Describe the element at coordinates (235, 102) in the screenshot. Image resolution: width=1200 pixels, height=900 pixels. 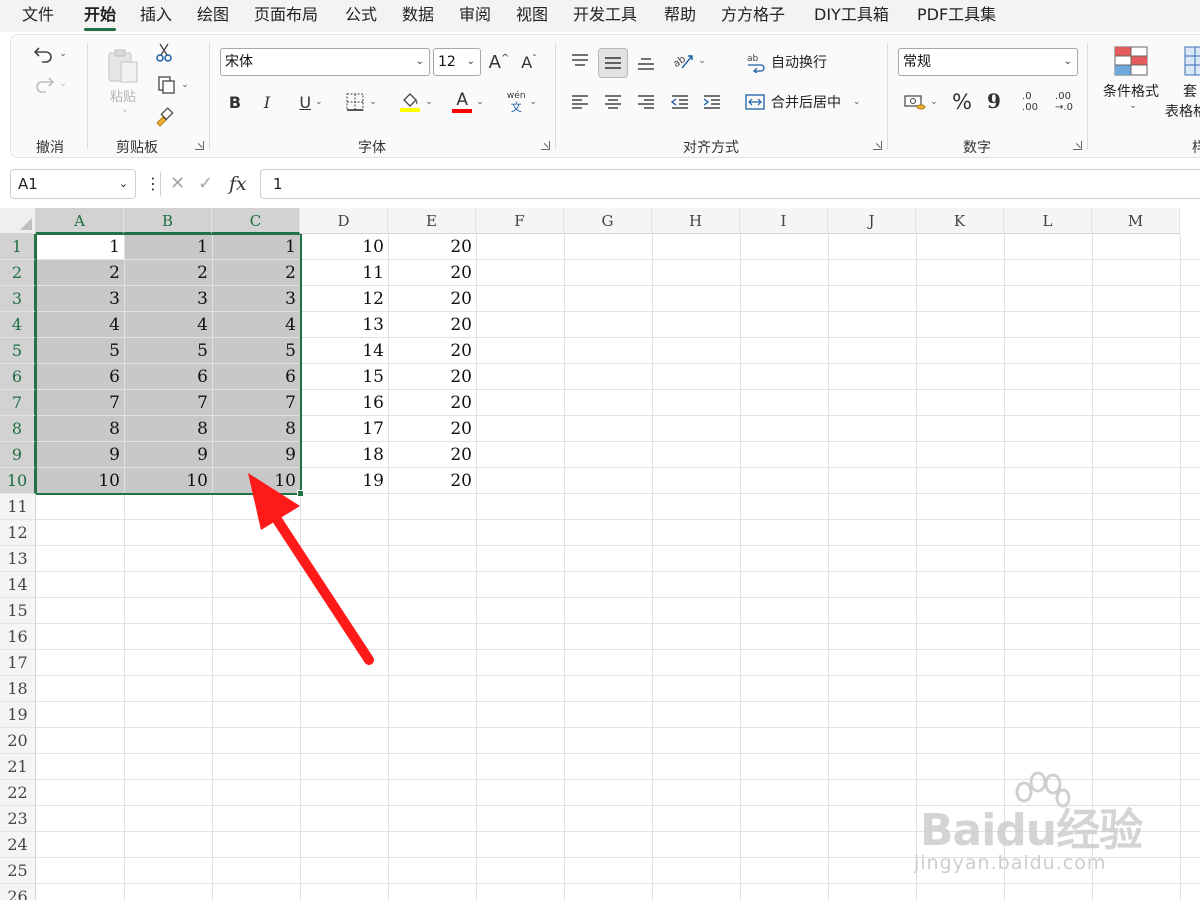
I see `bold-button: B` at that location.